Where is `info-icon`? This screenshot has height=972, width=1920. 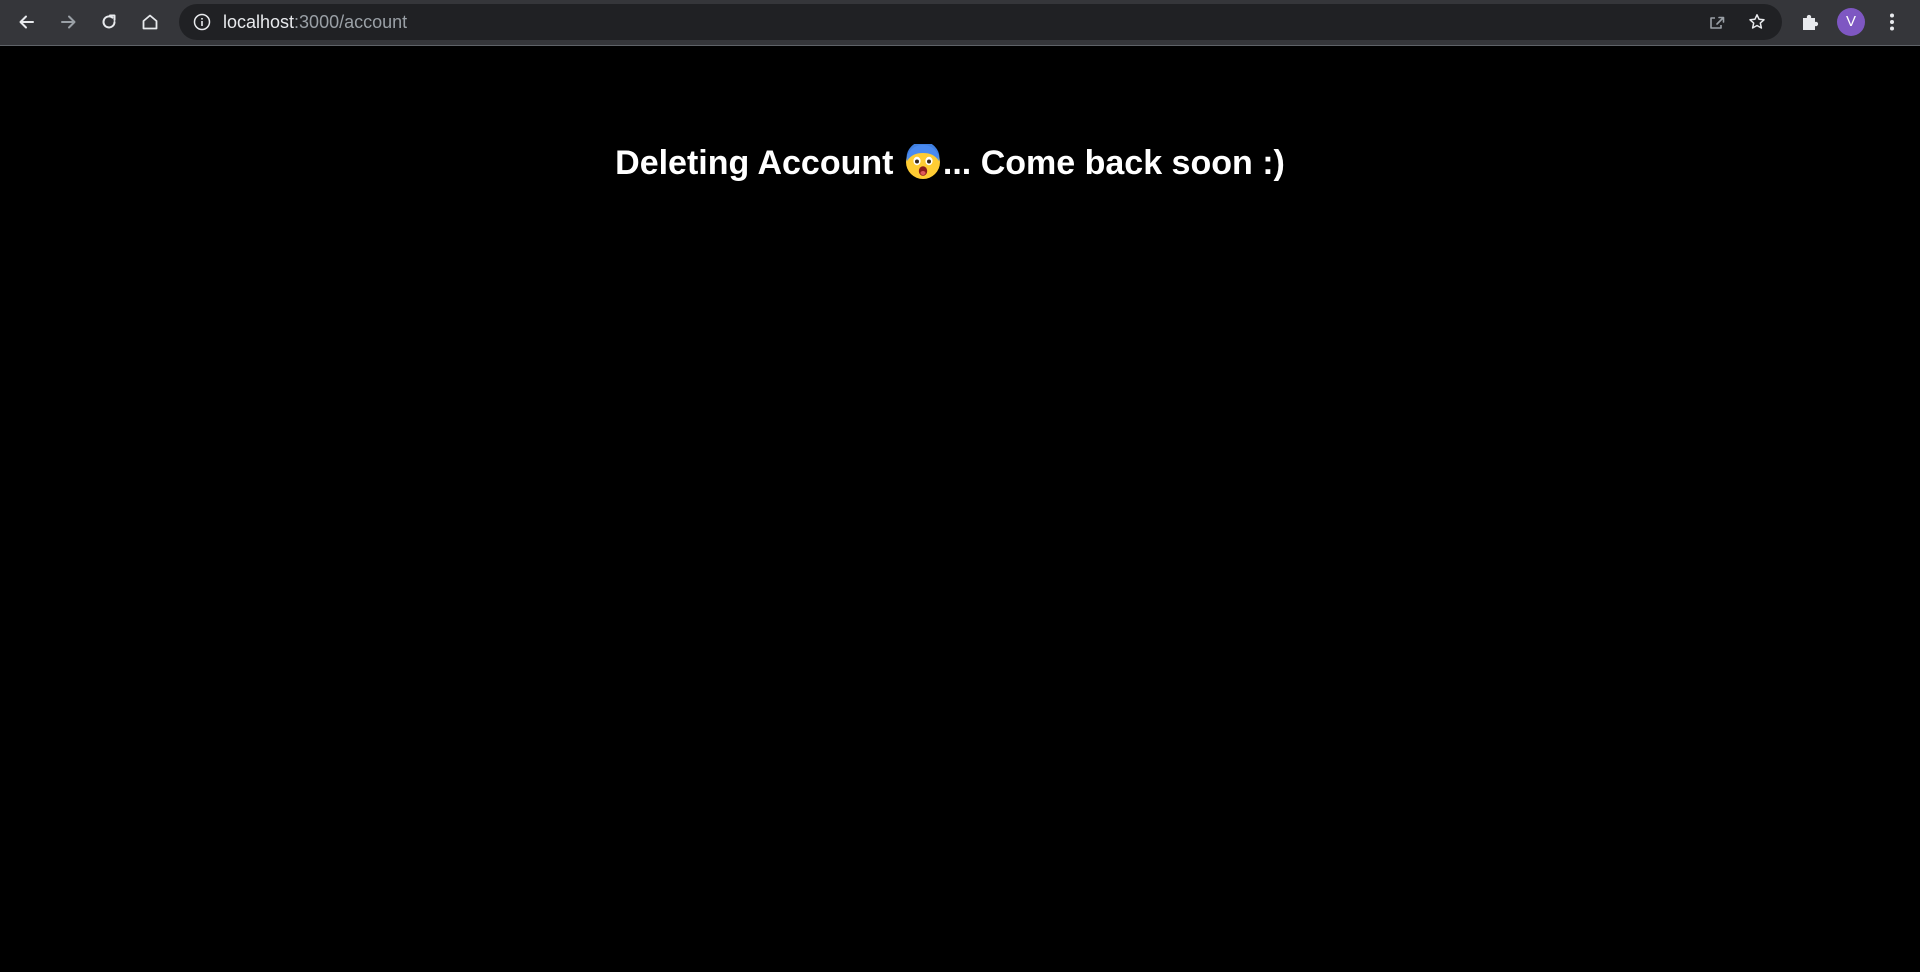
info-icon is located at coordinates (202, 22).